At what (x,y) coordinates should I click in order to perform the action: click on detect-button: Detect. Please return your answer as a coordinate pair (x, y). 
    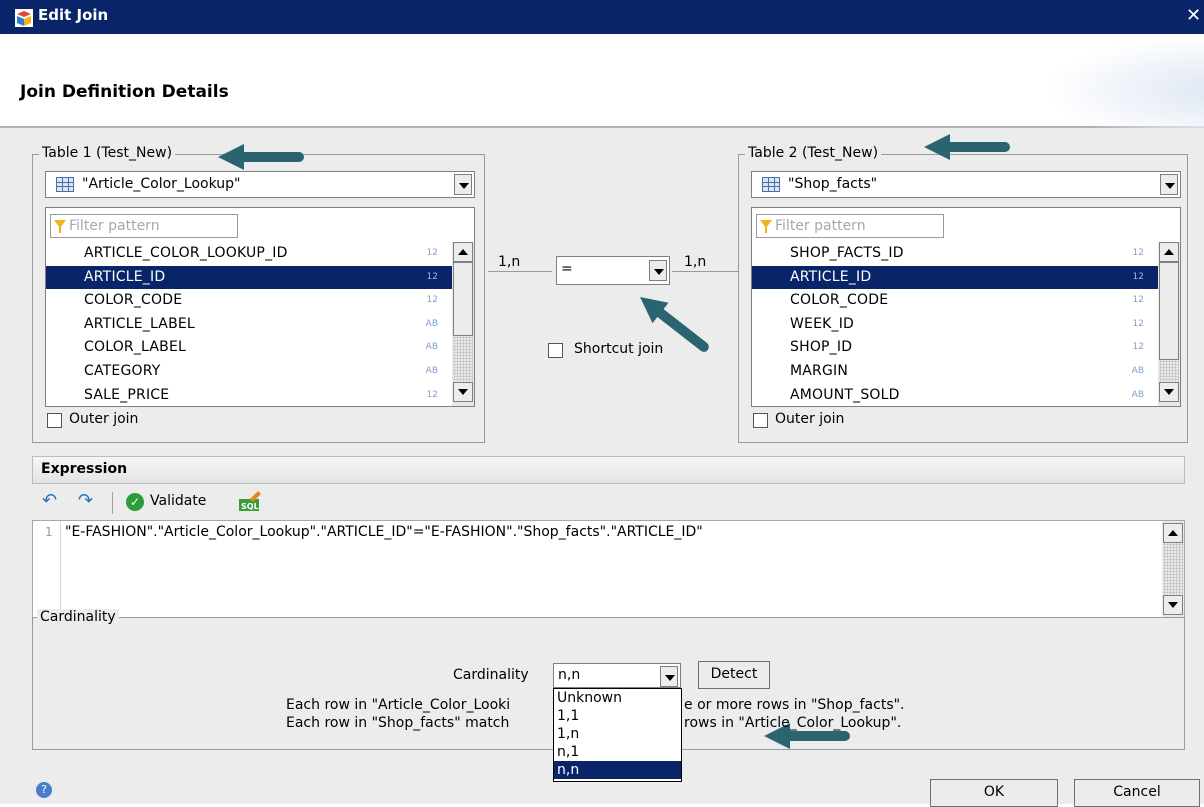
    Looking at the image, I should click on (734, 675).